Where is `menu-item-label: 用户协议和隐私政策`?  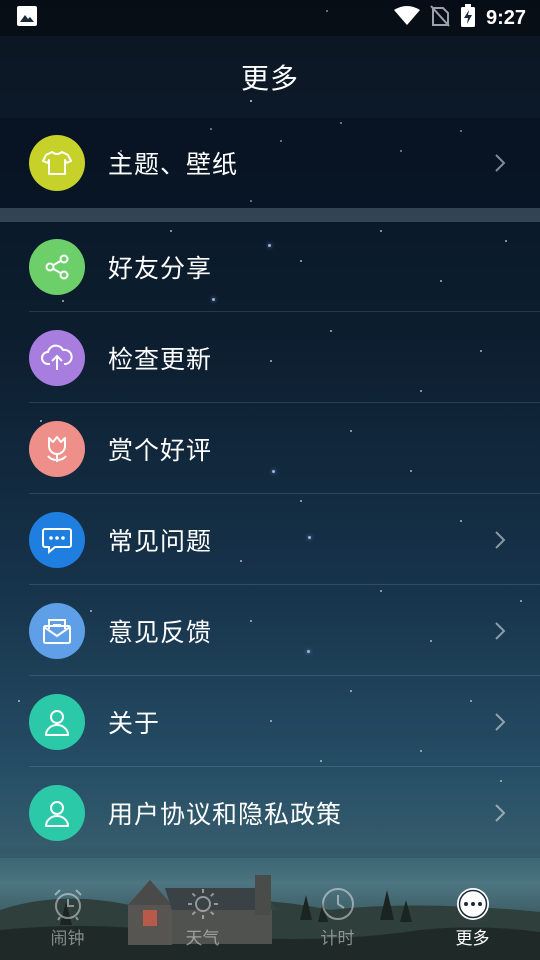
menu-item-label: 用户协议和隐私政策 is located at coordinates (225, 814).